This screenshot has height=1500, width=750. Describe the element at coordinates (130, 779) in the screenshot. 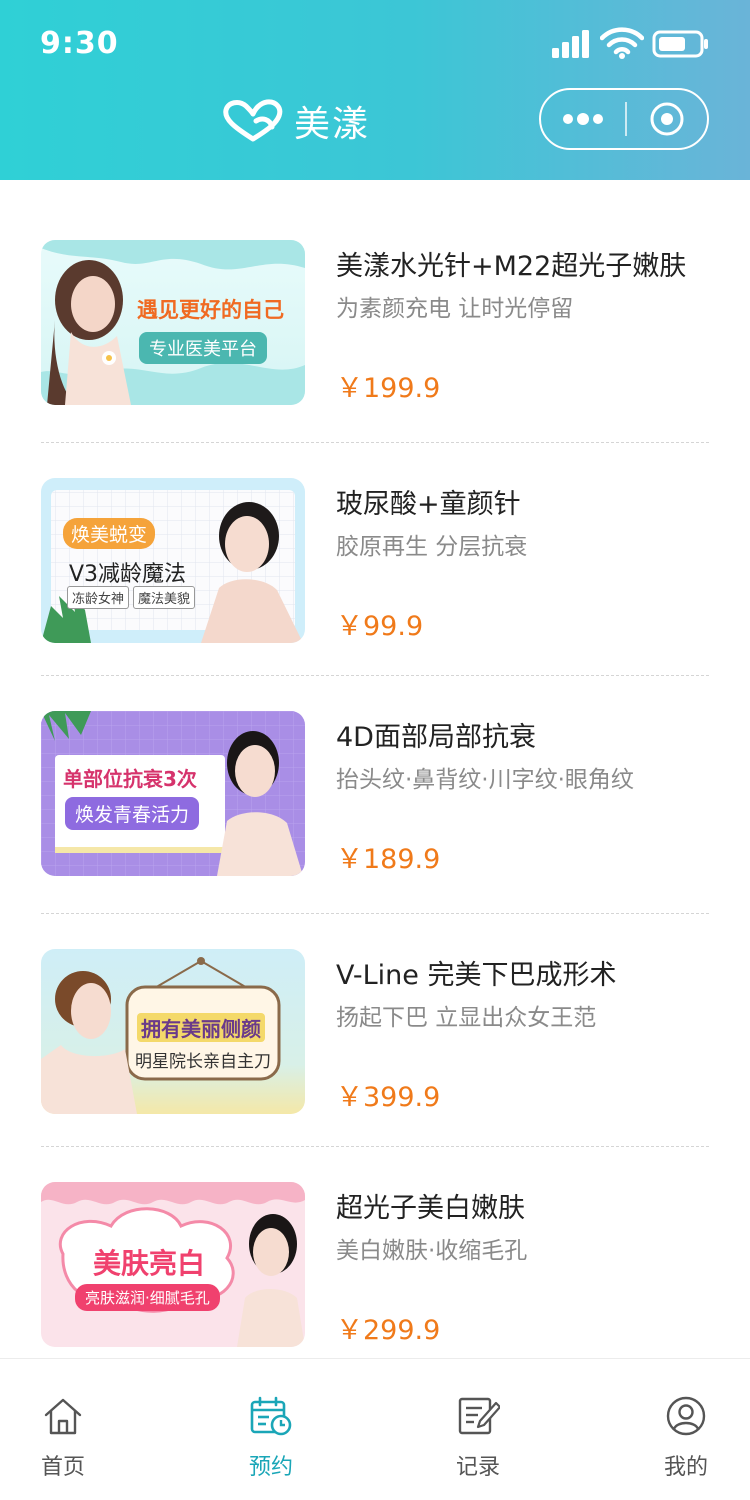

I see `banner-headline: 单部位抗衰3次` at that location.